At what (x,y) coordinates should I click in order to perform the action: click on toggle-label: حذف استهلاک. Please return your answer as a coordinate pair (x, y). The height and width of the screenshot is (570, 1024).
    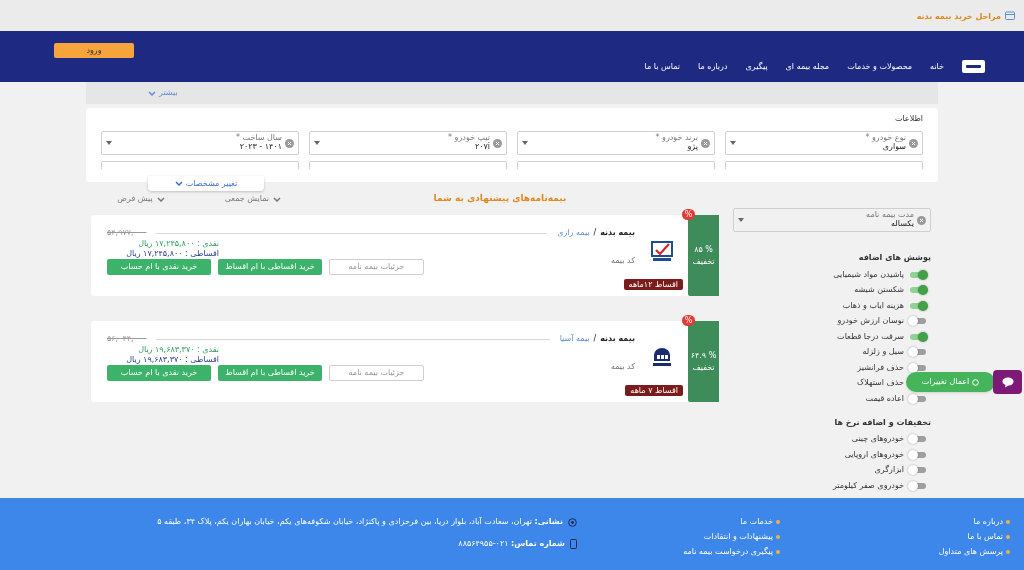
    Looking at the image, I should click on (880, 383).